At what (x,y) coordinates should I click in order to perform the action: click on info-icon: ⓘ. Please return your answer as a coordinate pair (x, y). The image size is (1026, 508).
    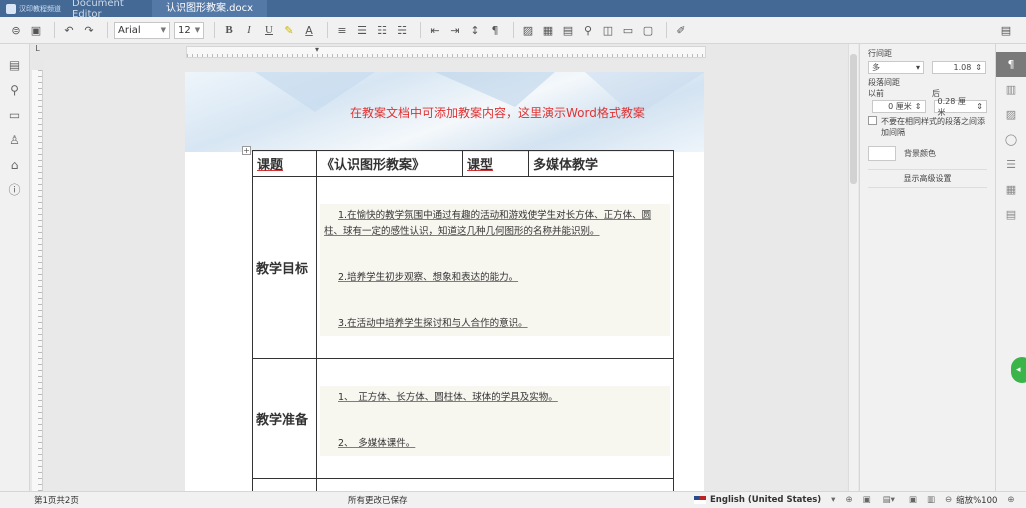
    Looking at the image, I should click on (14, 189).